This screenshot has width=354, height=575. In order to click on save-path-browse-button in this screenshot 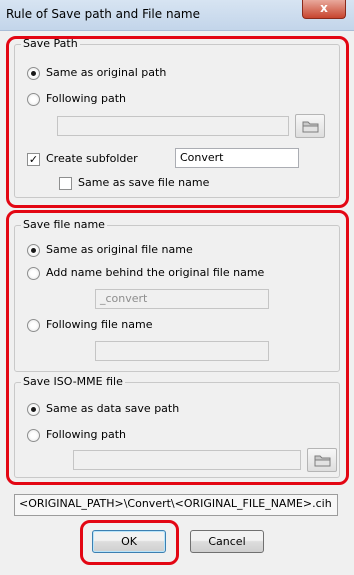, I will do `click(310, 126)`.